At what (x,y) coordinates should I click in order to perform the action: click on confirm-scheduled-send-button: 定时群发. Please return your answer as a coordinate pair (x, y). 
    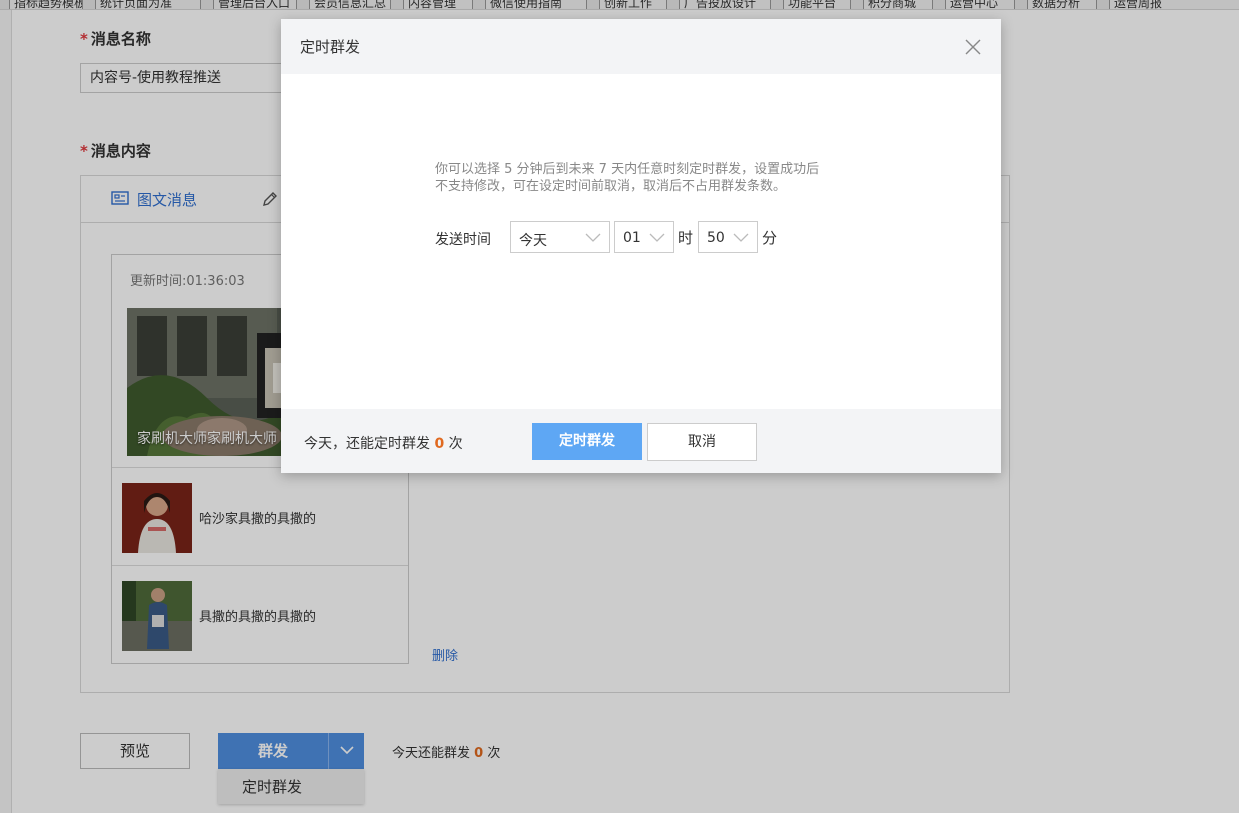
    Looking at the image, I should click on (587, 441).